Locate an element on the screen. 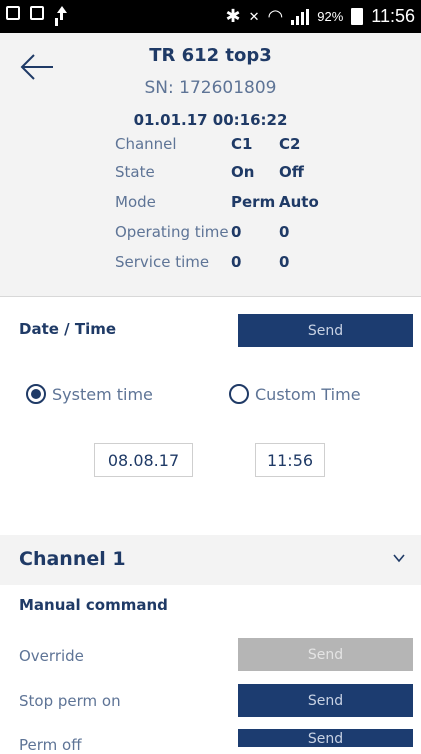 Image resolution: width=421 pixels, height=754 pixels. info-label: Service time is located at coordinates (162, 262).